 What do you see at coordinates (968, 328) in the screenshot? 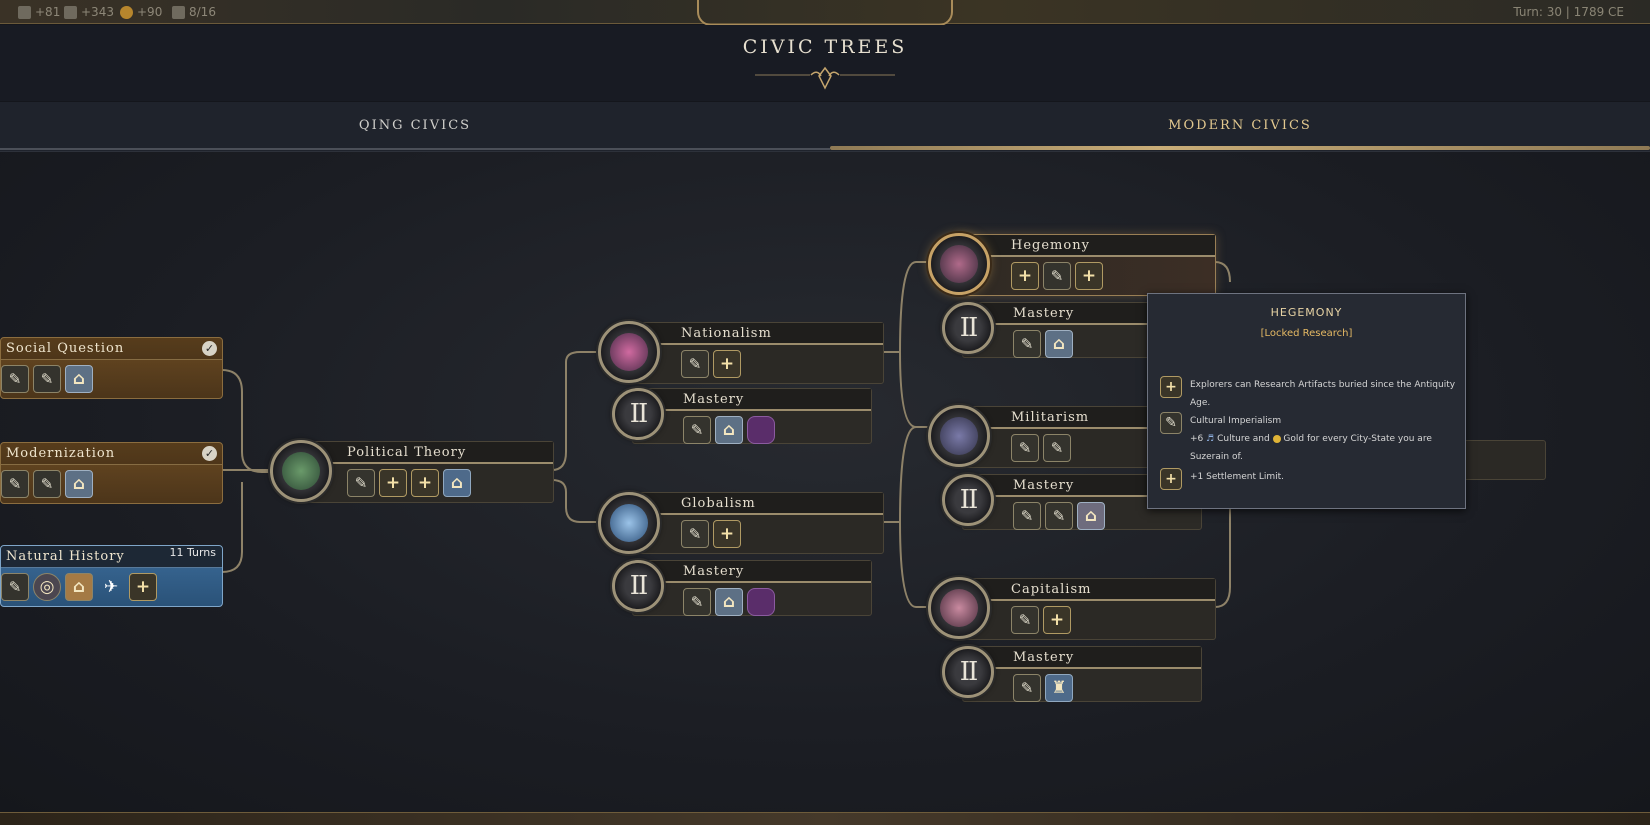
I see `hegemony-mastery-medal: II` at bounding box center [968, 328].